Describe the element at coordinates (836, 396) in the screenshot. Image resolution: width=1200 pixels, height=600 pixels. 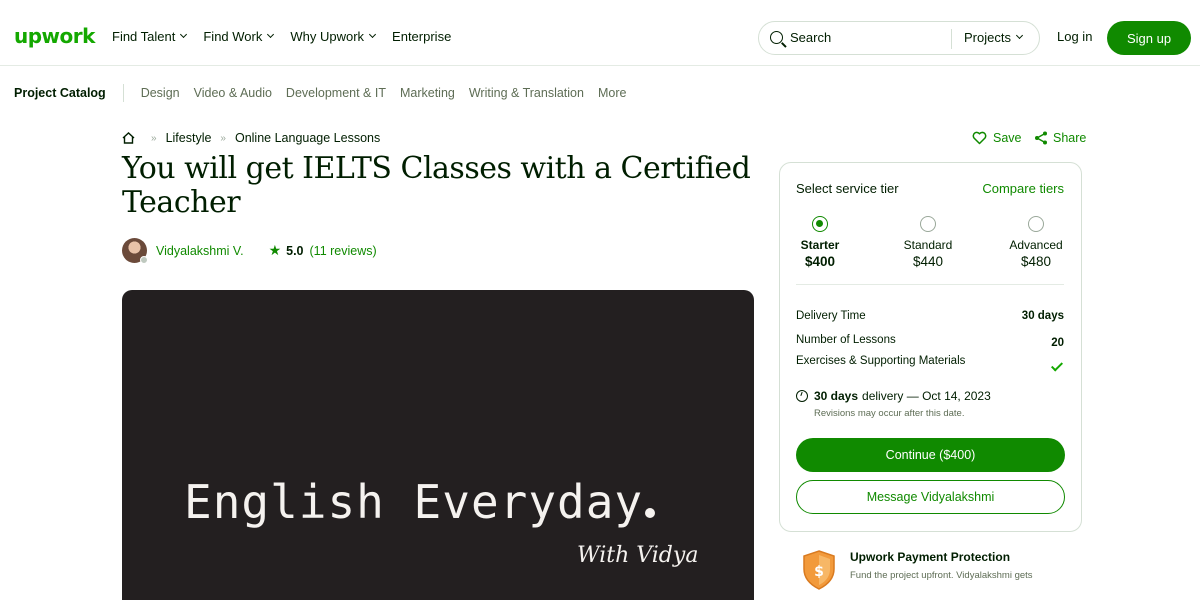
I see `delivery-days: 30 days` at that location.